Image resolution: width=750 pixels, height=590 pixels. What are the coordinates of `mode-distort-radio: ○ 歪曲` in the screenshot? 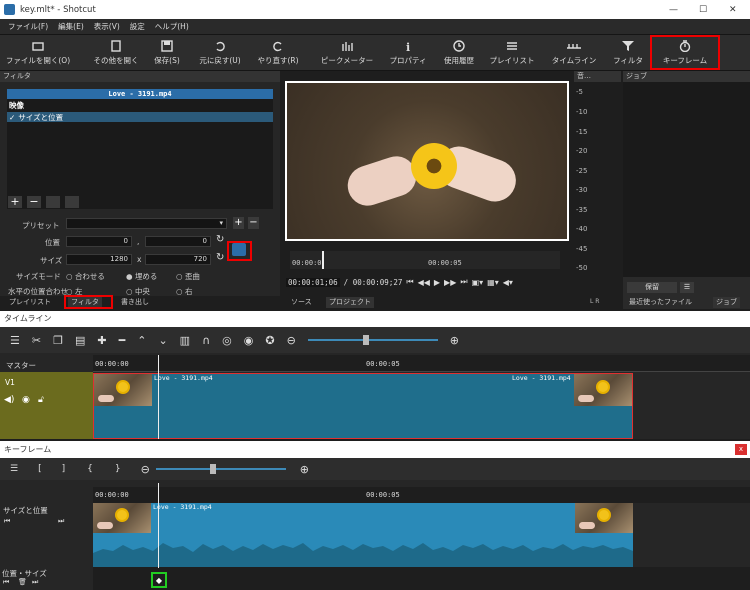 It's located at (188, 276).